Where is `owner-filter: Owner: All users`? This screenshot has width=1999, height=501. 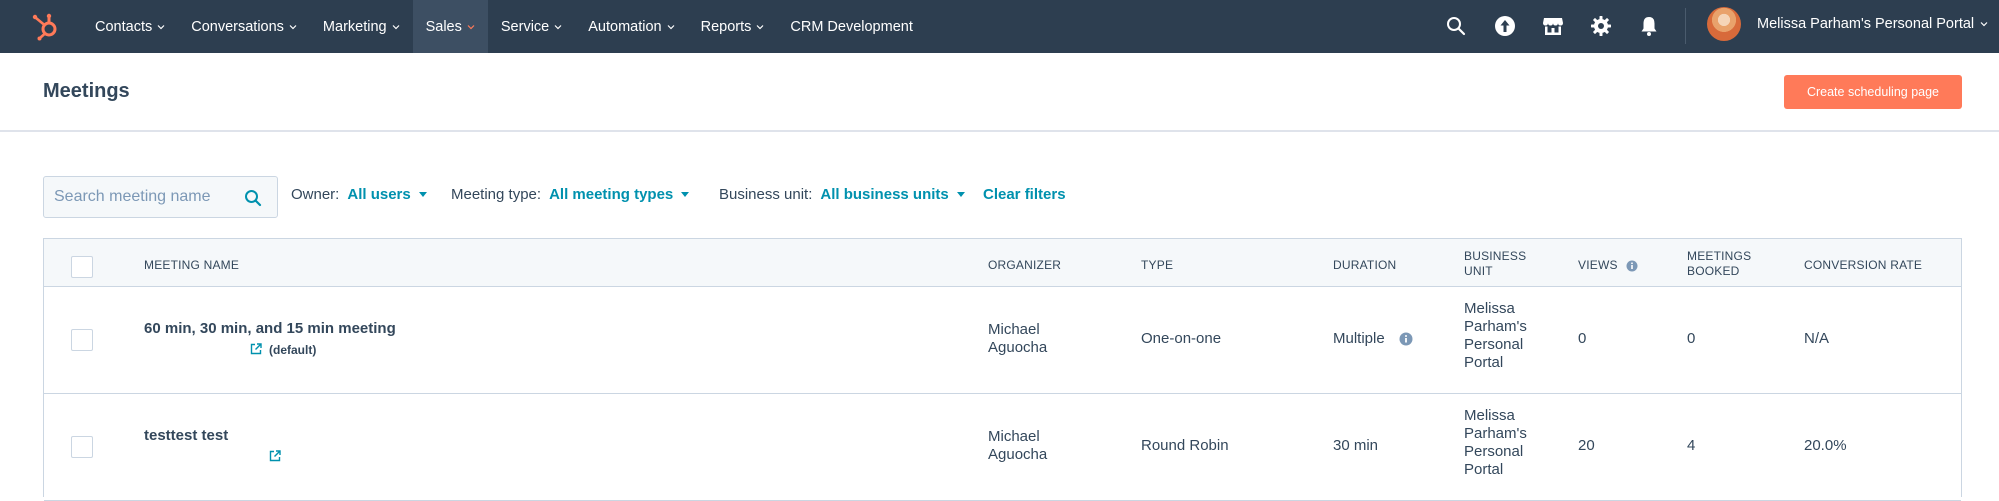
owner-filter: Owner: All users is located at coordinates (359, 194).